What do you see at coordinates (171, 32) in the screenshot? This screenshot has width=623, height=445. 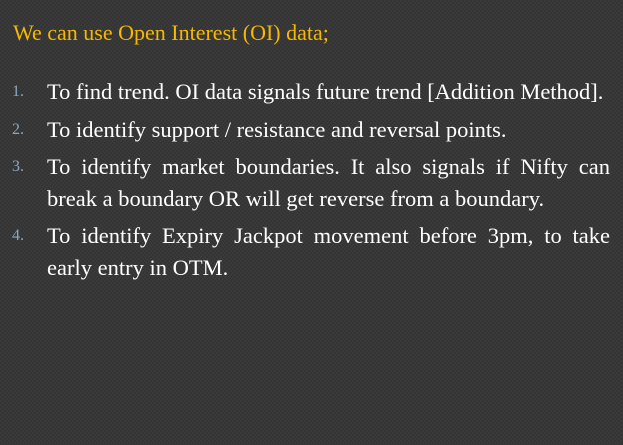 I see `slide-title: We can use Open Interest (OI) data;` at bounding box center [171, 32].